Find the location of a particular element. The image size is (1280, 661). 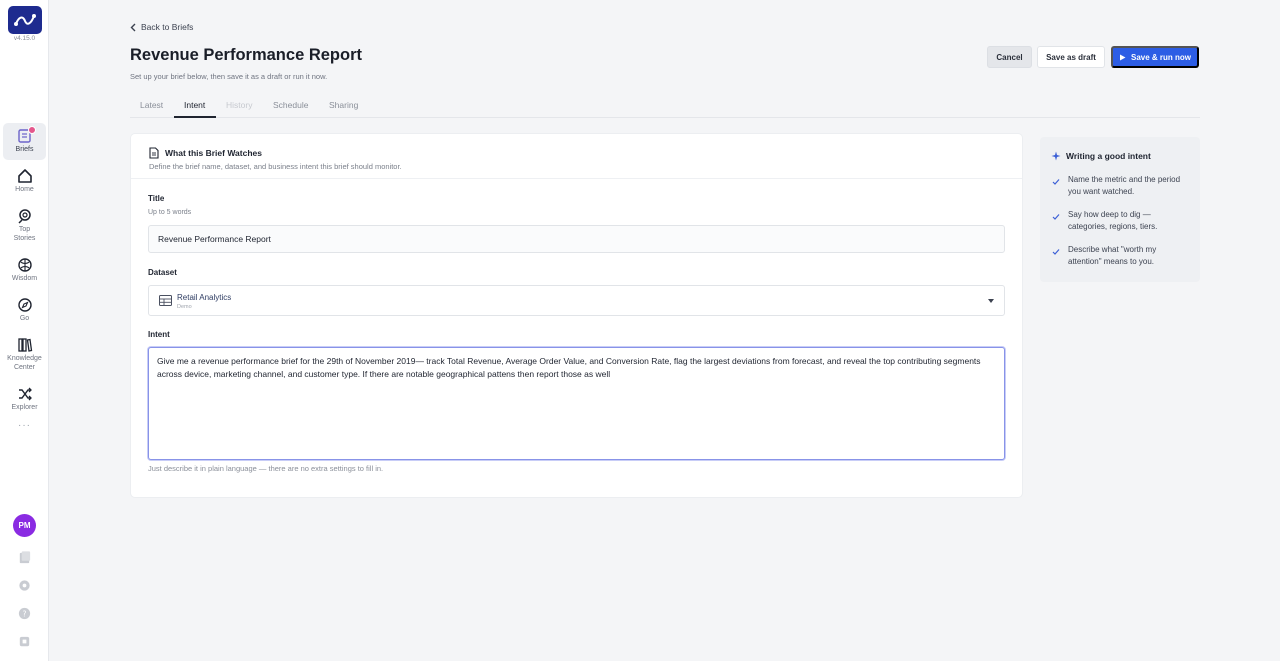

sidebar-item-label: Go is located at coordinates (24, 318).